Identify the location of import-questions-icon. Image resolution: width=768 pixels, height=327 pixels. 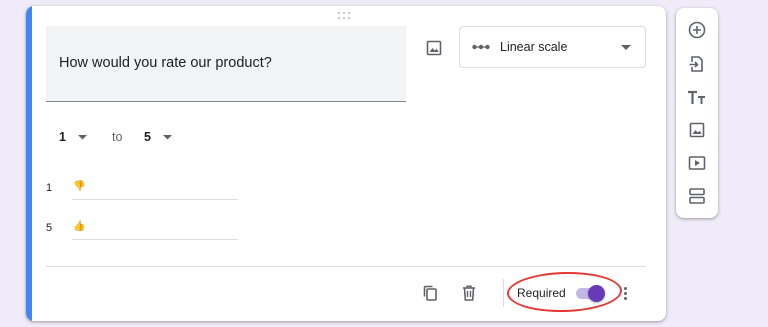
(696, 64).